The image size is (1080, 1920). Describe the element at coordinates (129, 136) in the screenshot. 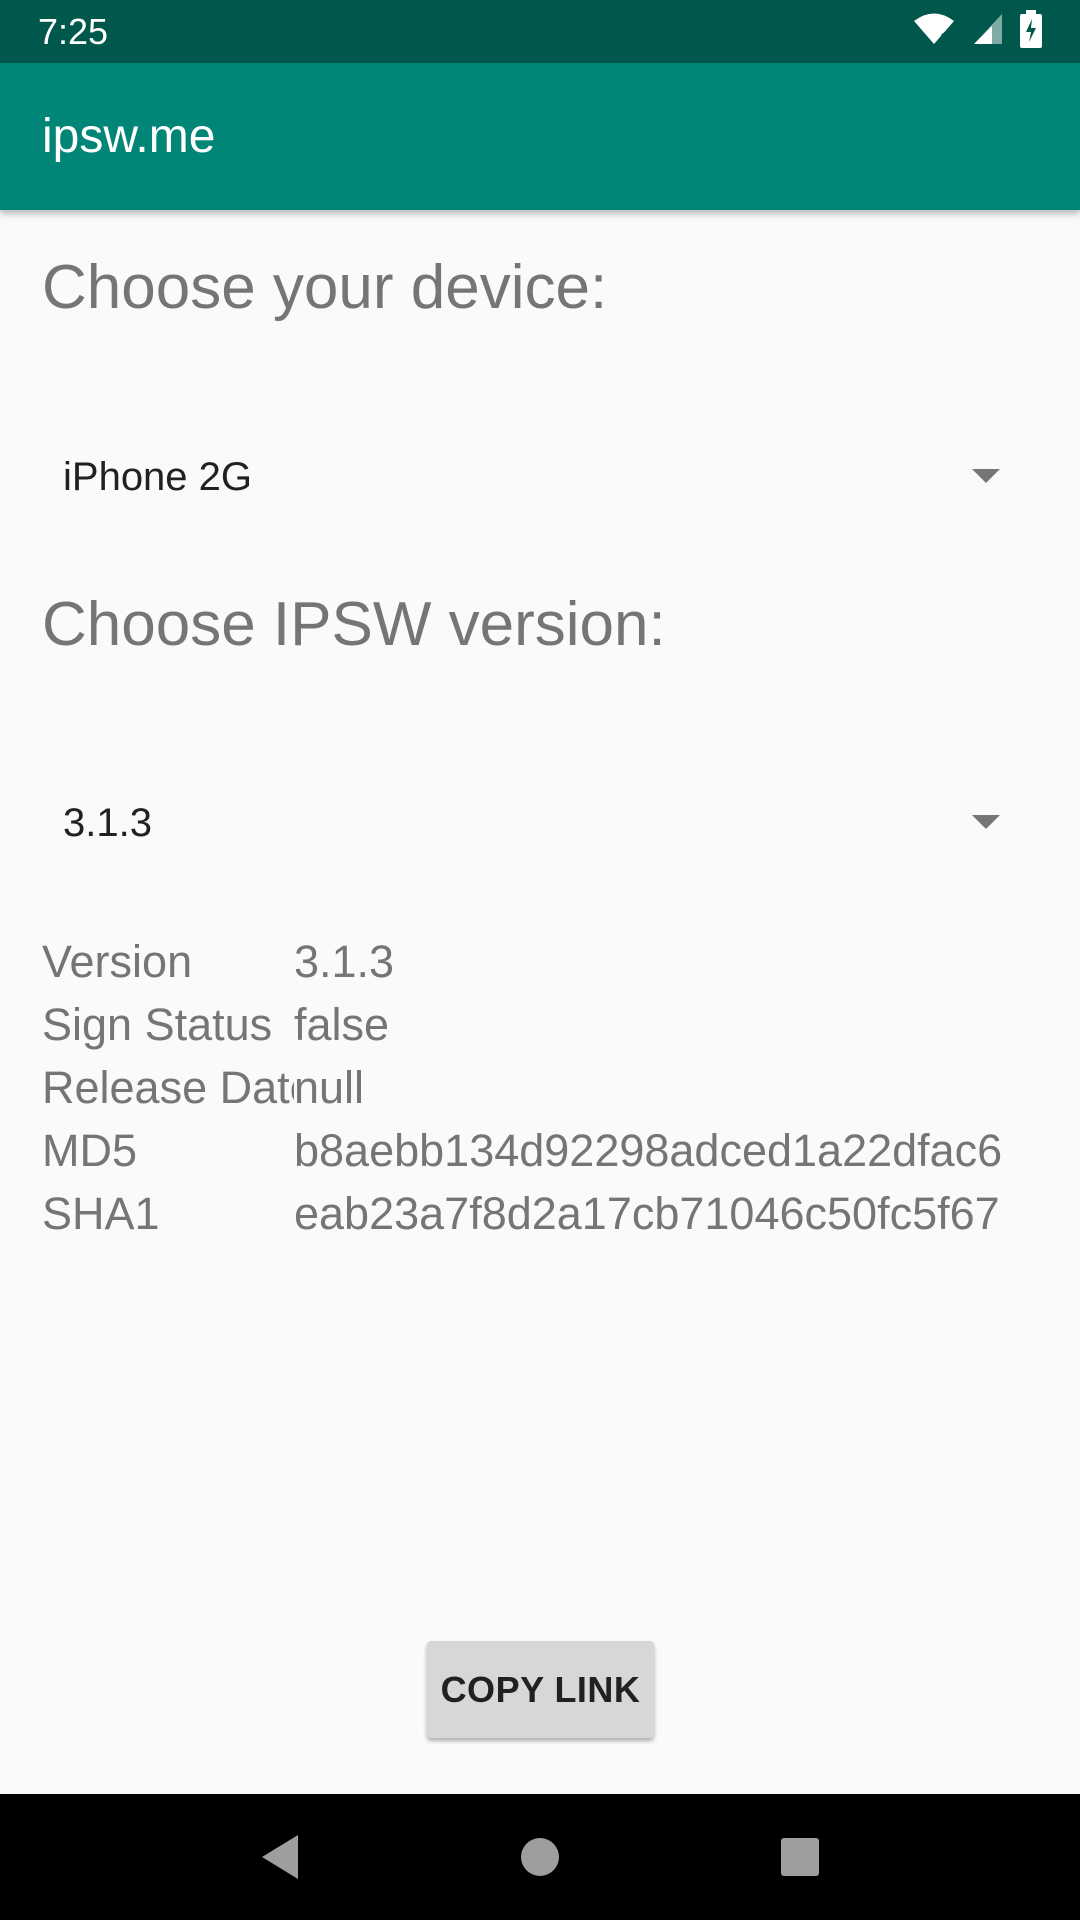

I see `app-title: ipsw.me` at that location.